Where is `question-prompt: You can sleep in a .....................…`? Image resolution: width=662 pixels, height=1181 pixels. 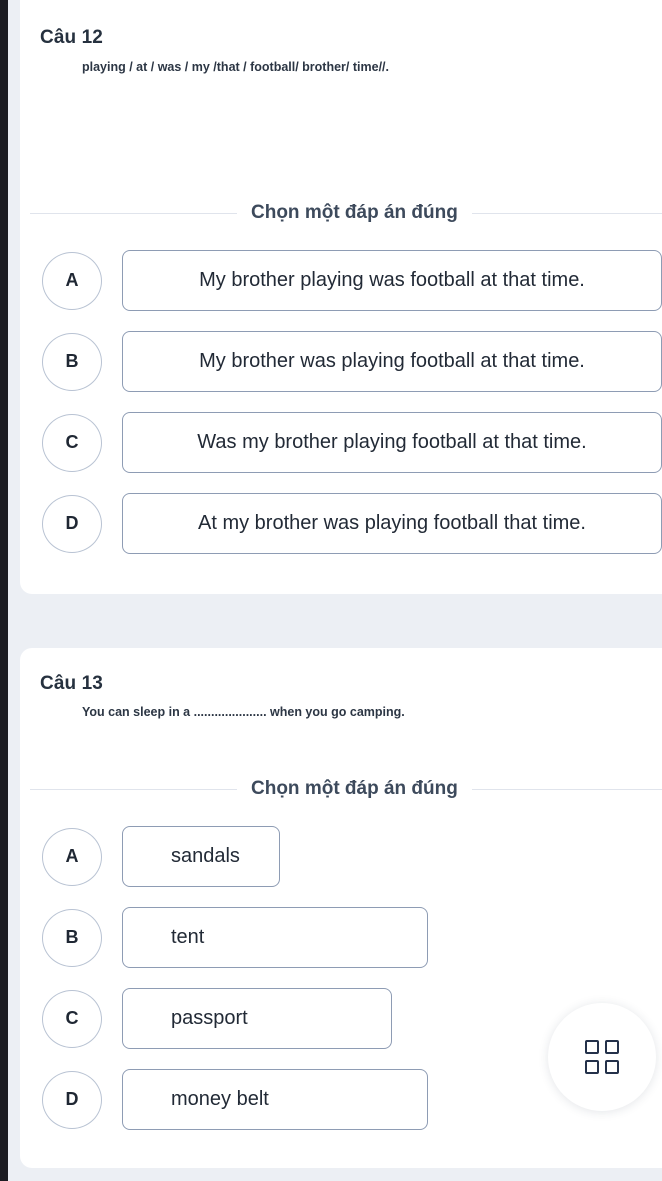 question-prompt: You can sleep in a .....................… is located at coordinates (243, 712).